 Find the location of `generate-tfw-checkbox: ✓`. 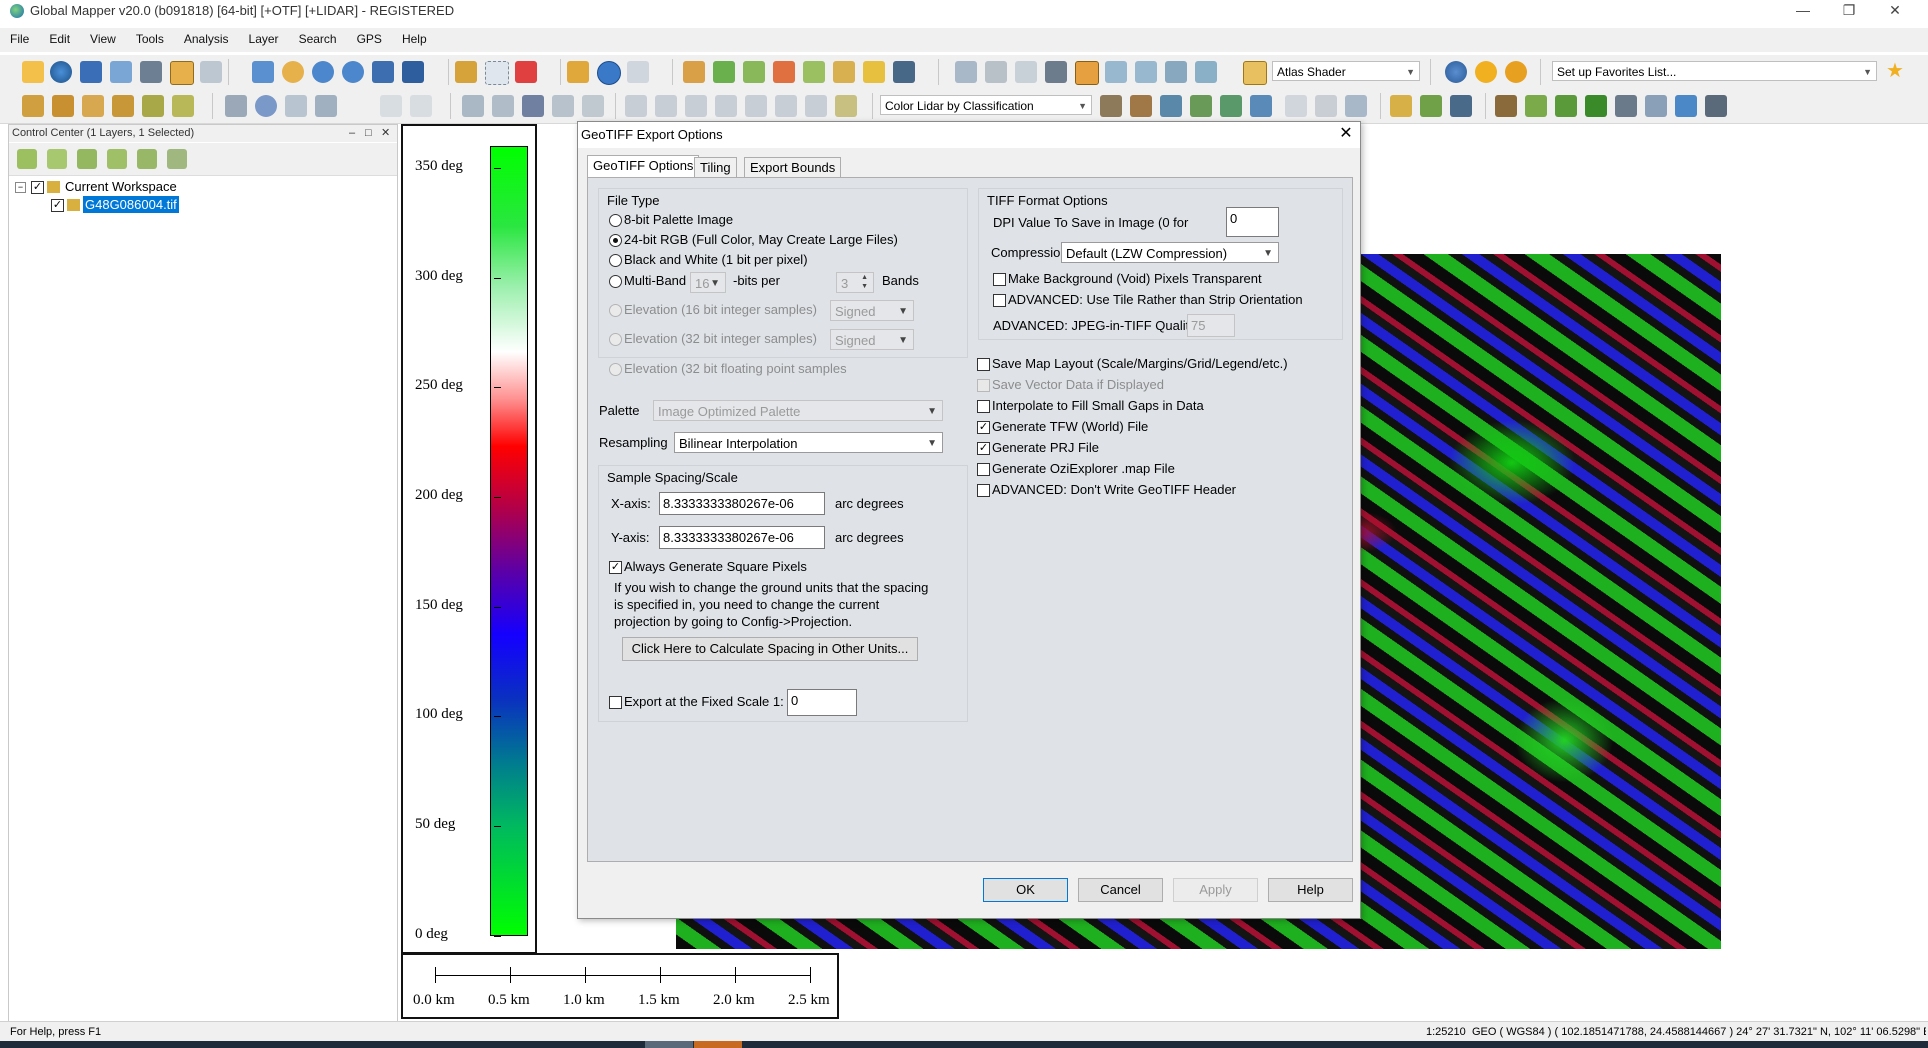

generate-tfw-checkbox: ✓ is located at coordinates (983, 427).